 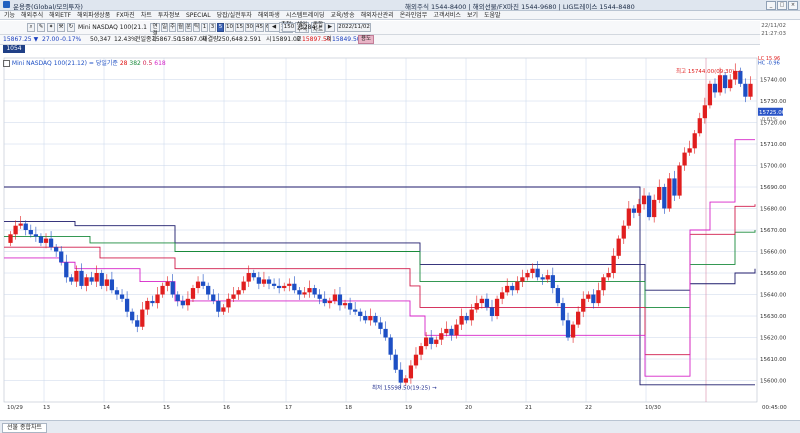 What do you see at coordinates (366, 39) in the screenshot?
I see `usage-button: 용도` at bounding box center [366, 39].